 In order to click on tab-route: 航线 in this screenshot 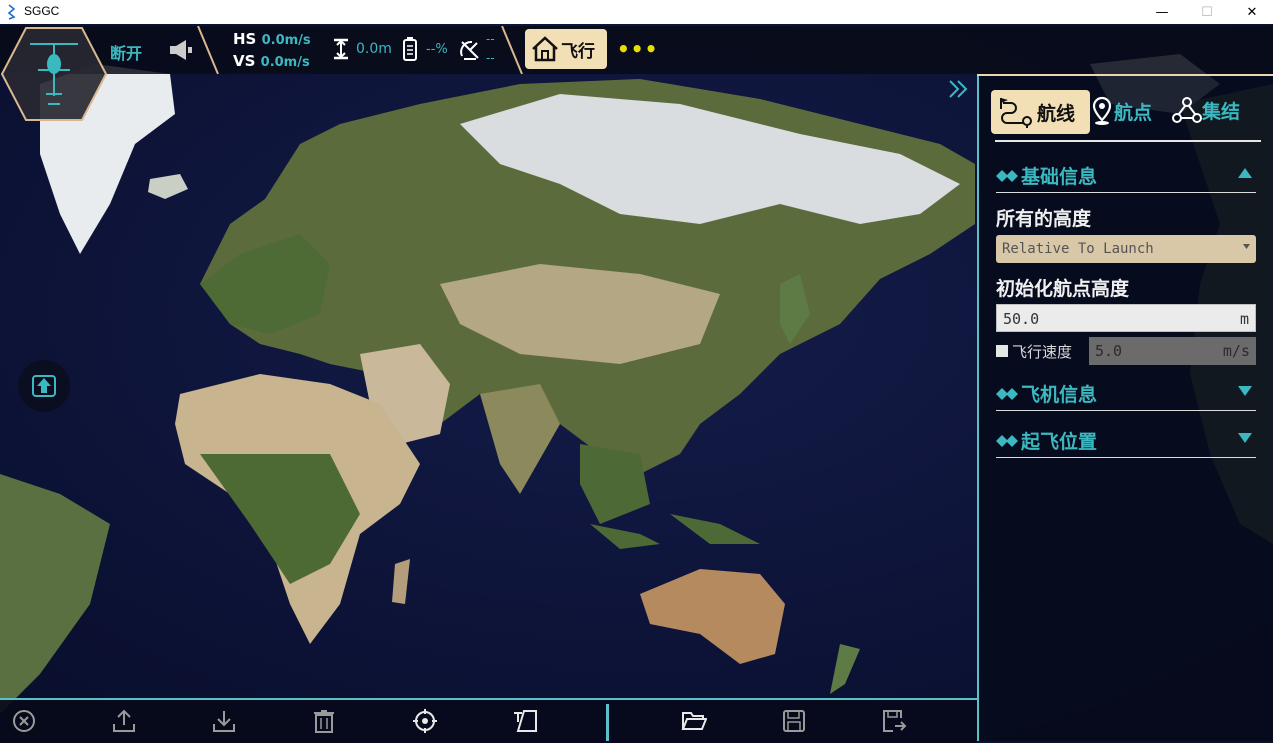, I will do `click(1040, 112)`.